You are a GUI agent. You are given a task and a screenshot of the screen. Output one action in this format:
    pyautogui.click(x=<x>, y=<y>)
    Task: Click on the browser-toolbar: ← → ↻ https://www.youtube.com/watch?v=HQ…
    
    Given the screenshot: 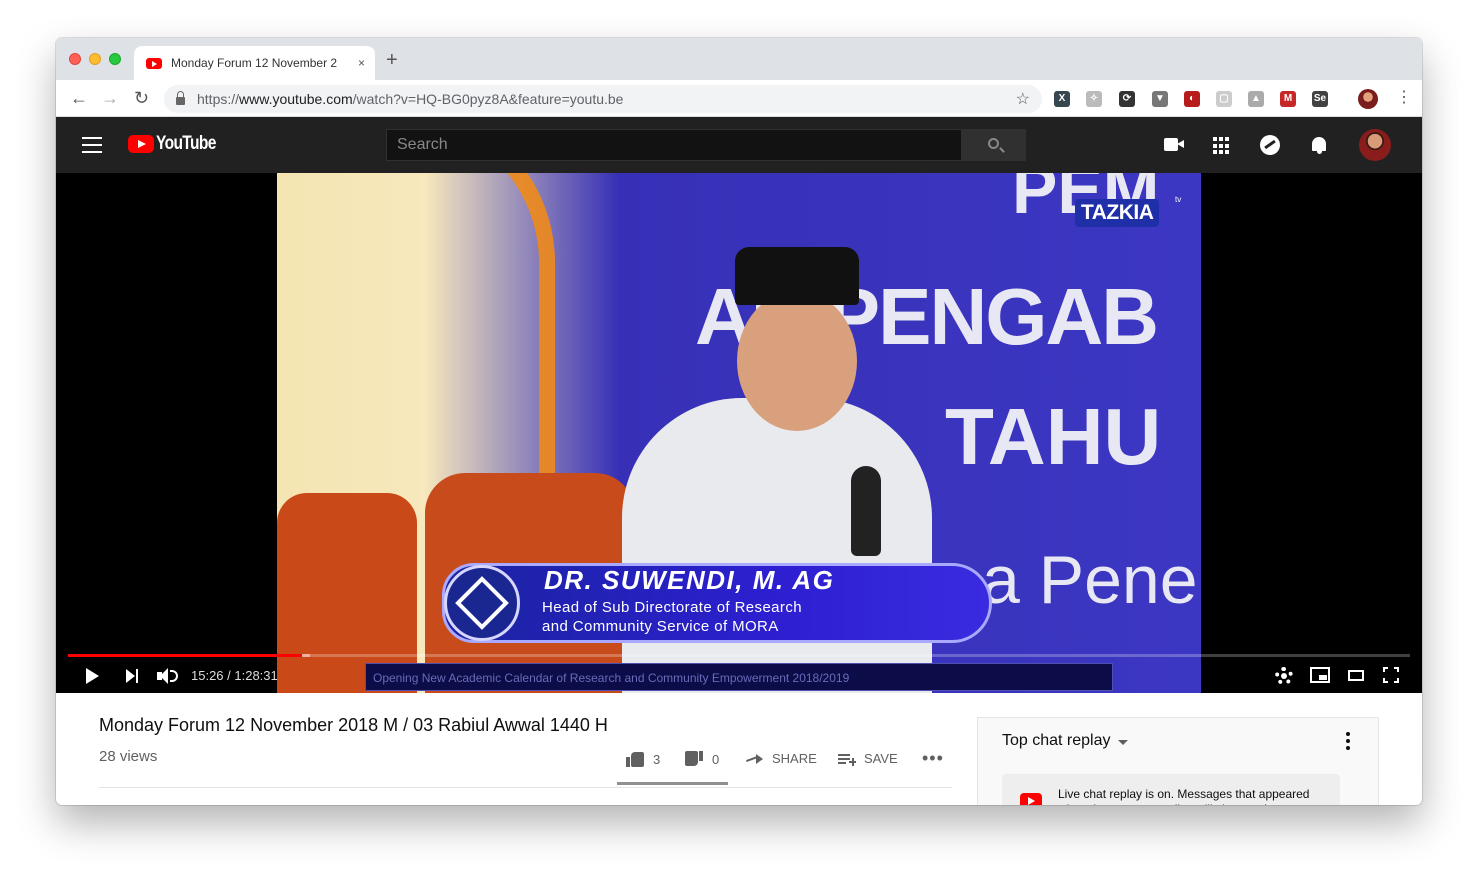 What is the action you would take?
    pyautogui.click(x=739, y=98)
    